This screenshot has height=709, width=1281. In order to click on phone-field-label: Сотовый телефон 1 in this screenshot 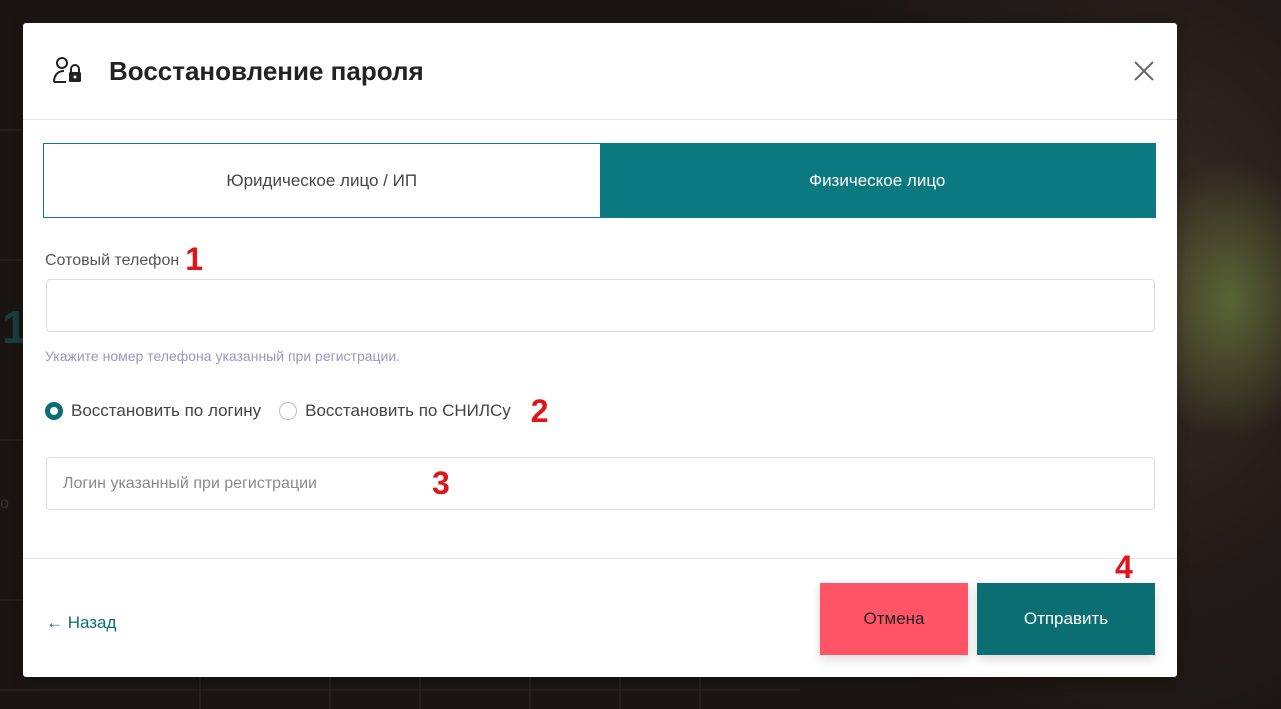, I will do `click(124, 259)`.